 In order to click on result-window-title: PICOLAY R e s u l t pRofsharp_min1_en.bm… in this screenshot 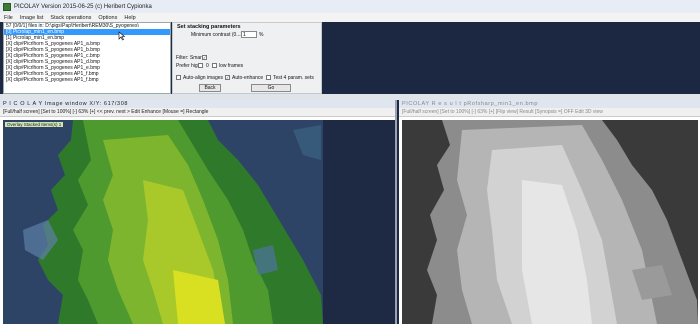, I will do `click(549, 104)`.